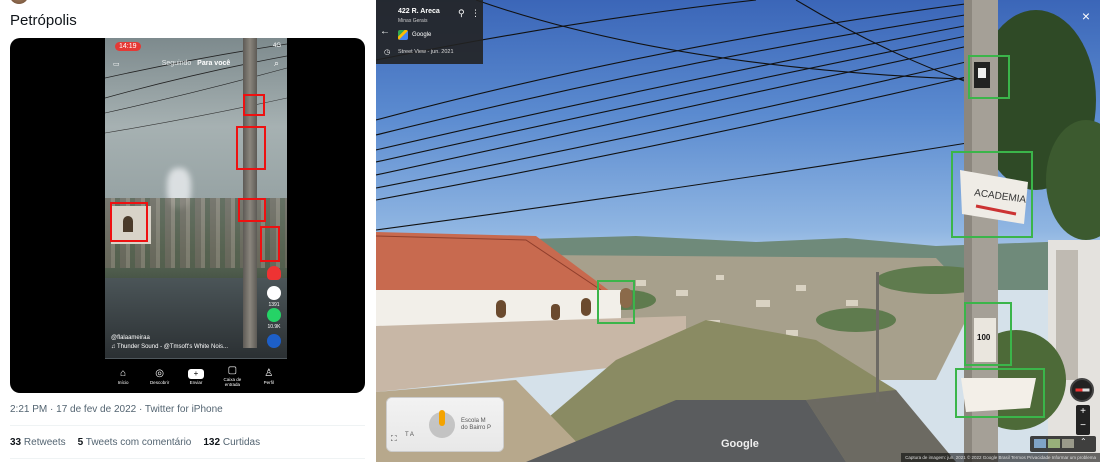 The height and width of the screenshot is (462, 1100). I want to click on retweets-stat: 33 Retweets, so click(38, 442).